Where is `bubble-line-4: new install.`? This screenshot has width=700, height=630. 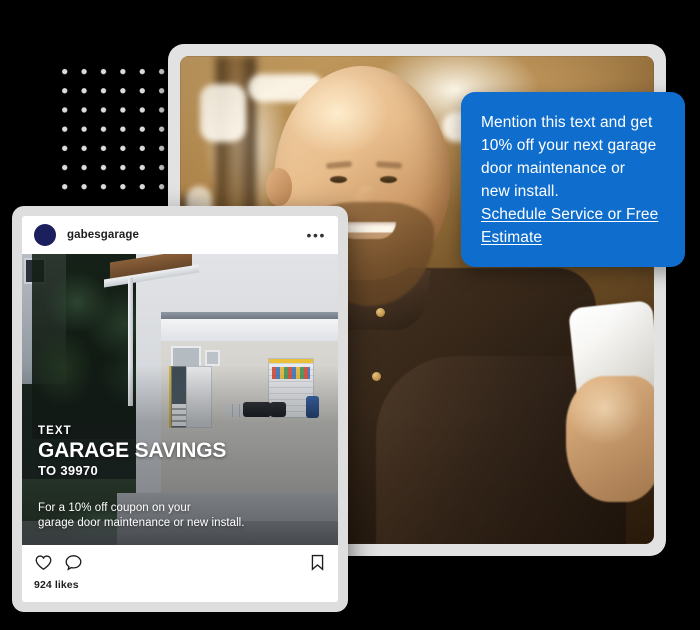 bubble-line-4: new install. is located at coordinates (520, 191).